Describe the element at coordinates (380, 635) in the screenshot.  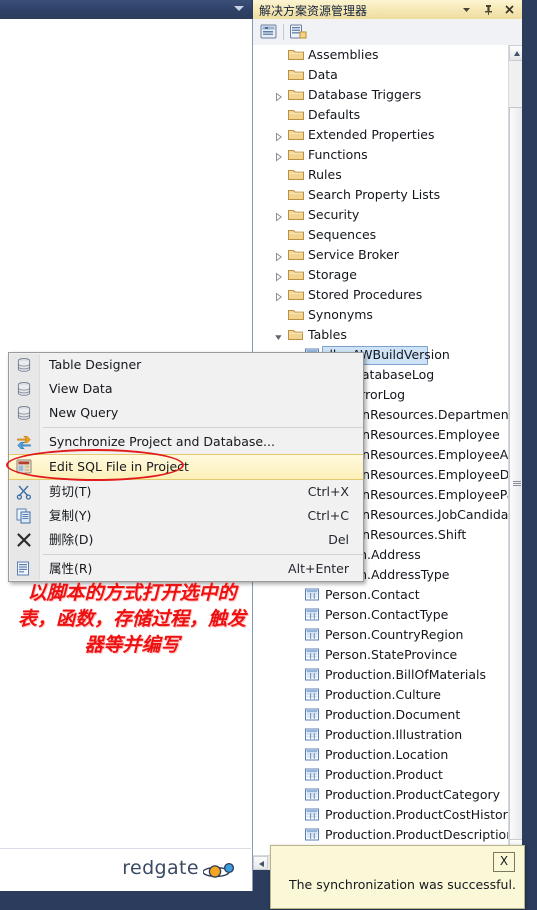
I see `tree-item-table: Person.CountryRegion` at that location.